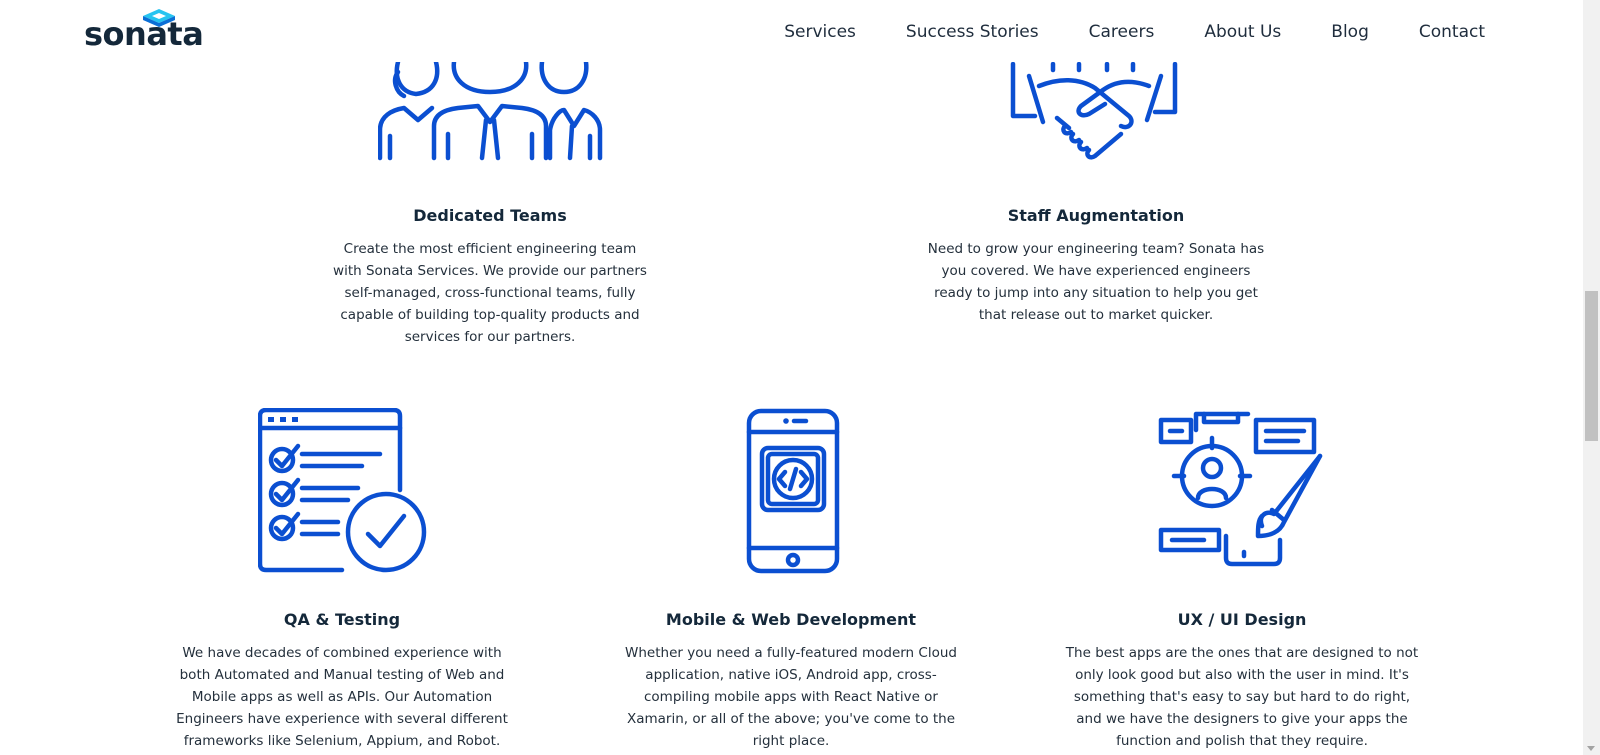  I want to click on service-title: Mobile & Web Development, so click(791, 619).